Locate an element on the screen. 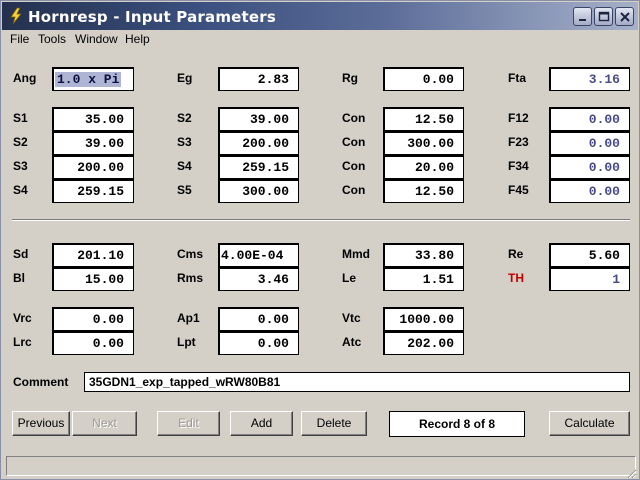 The image size is (640, 480). add-button: Add is located at coordinates (261, 423).